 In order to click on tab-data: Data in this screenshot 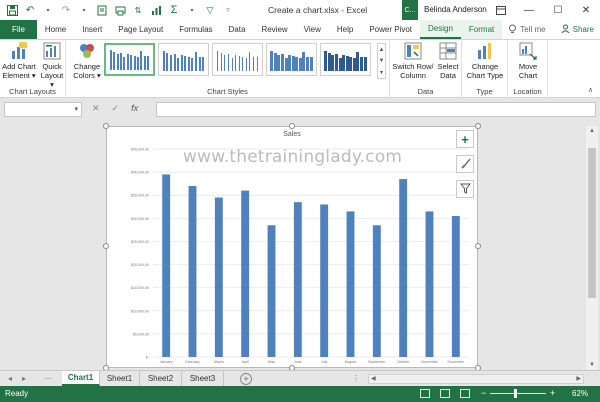, I will do `click(237, 29)`.